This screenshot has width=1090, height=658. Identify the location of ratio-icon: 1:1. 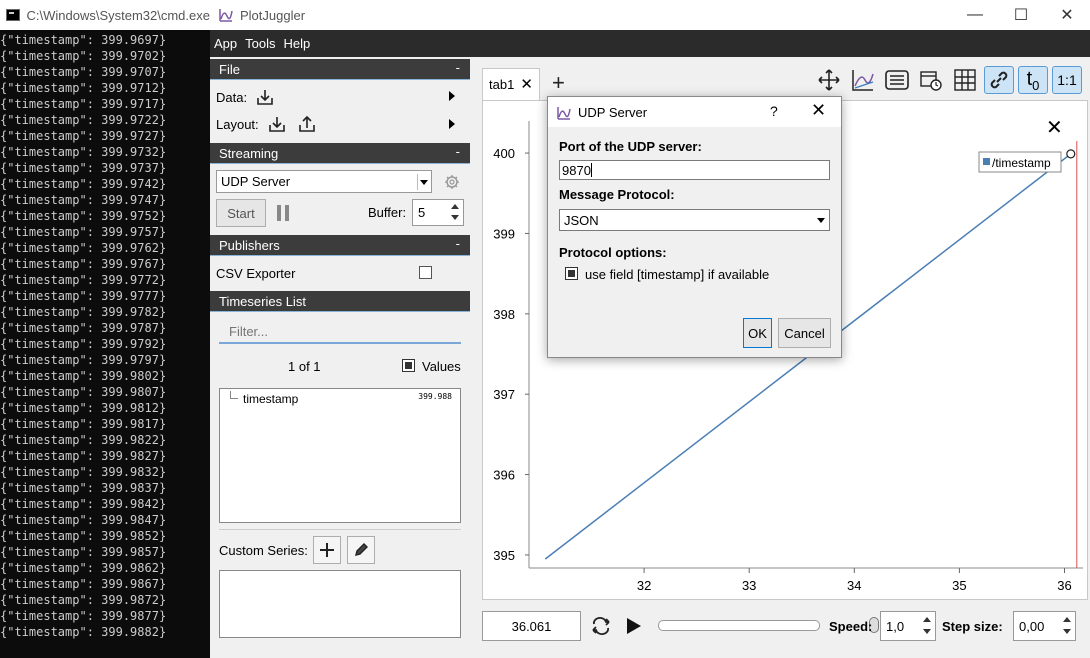
(1067, 80).